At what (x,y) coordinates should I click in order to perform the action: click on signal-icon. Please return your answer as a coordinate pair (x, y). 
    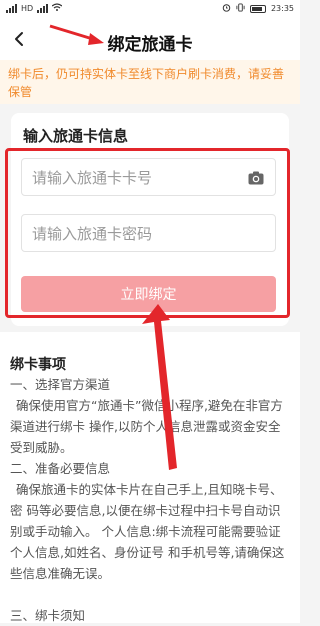
    Looking at the image, I should click on (11, 8).